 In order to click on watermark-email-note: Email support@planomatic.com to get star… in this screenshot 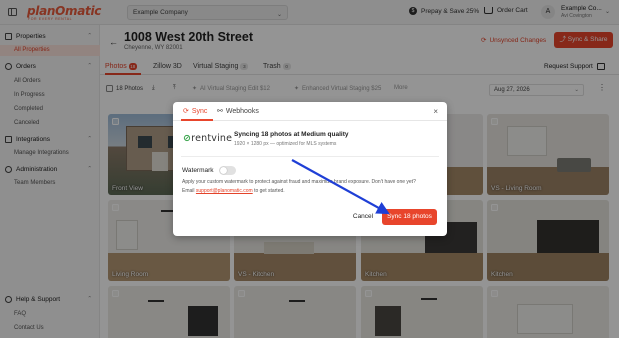, I will do `click(233, 191)`.